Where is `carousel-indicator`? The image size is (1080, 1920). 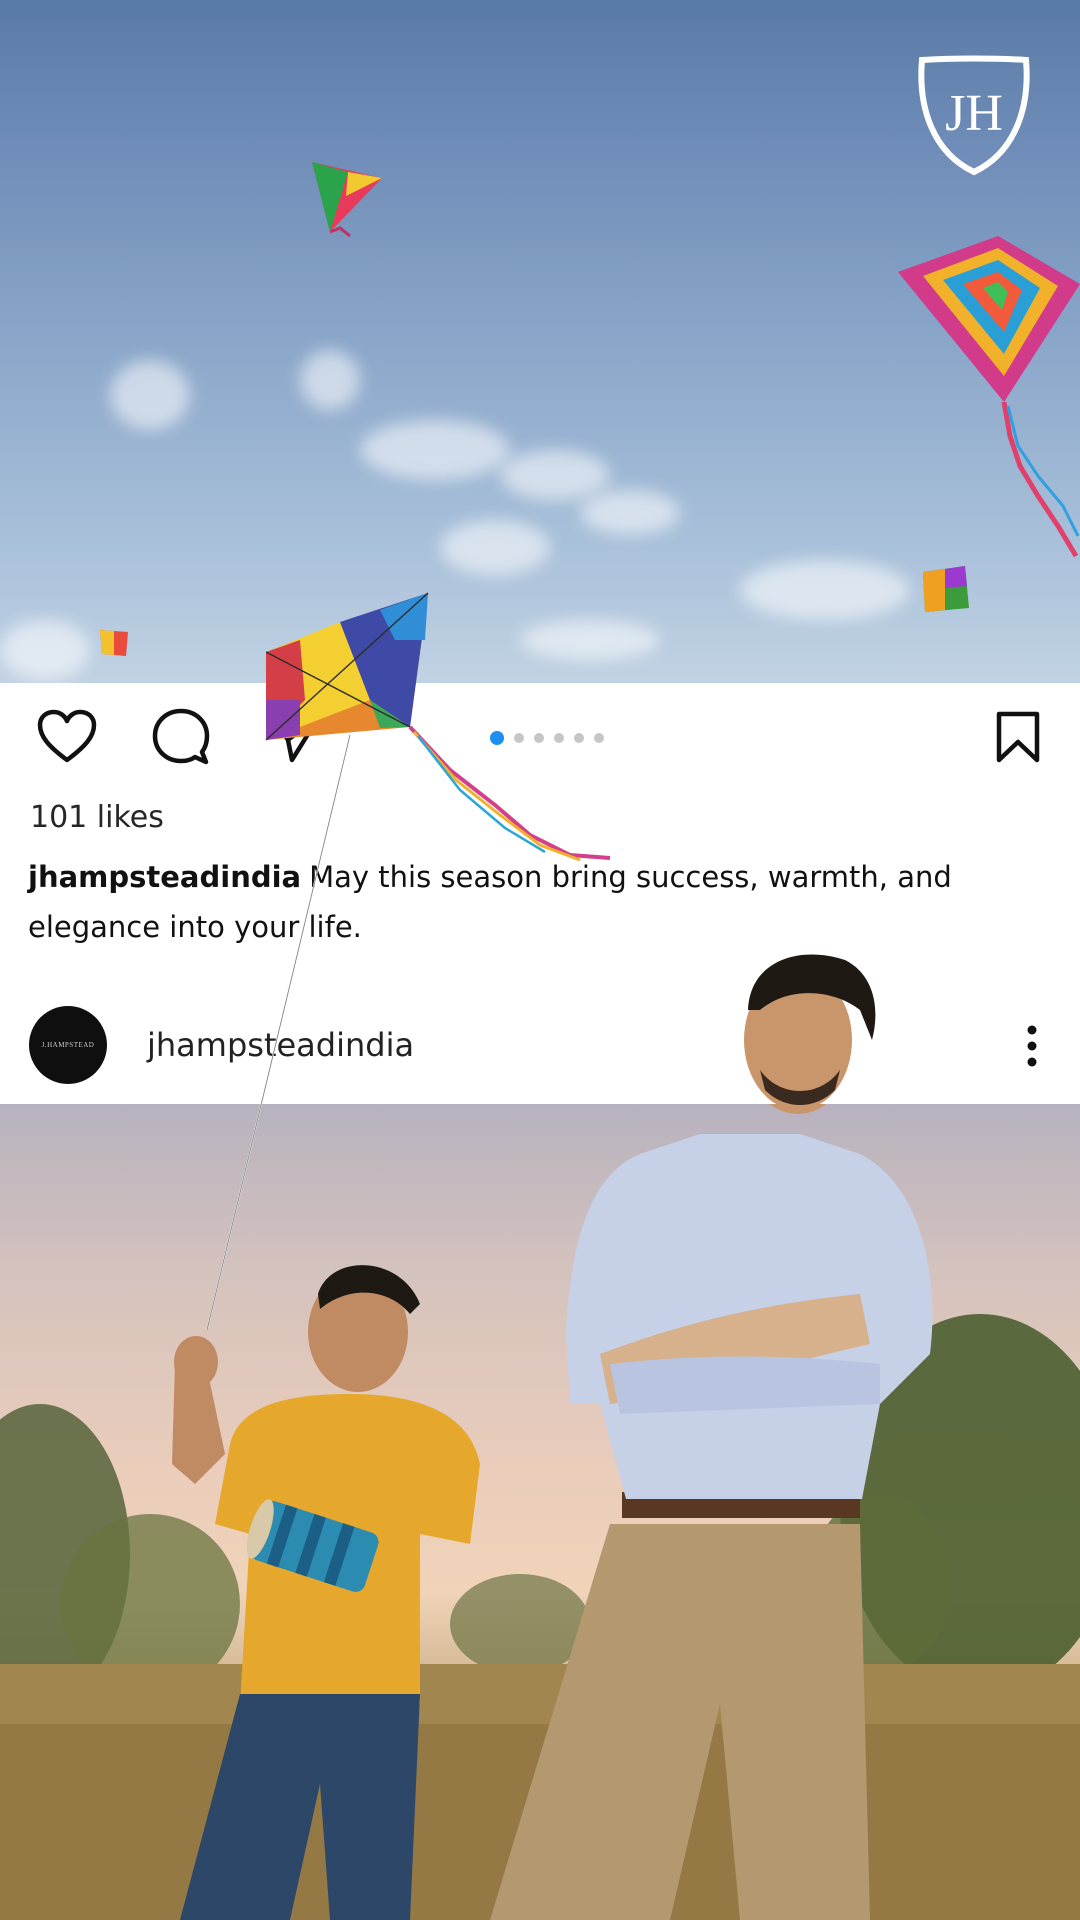
carousel-indicator is located at coordinates (547, 738).